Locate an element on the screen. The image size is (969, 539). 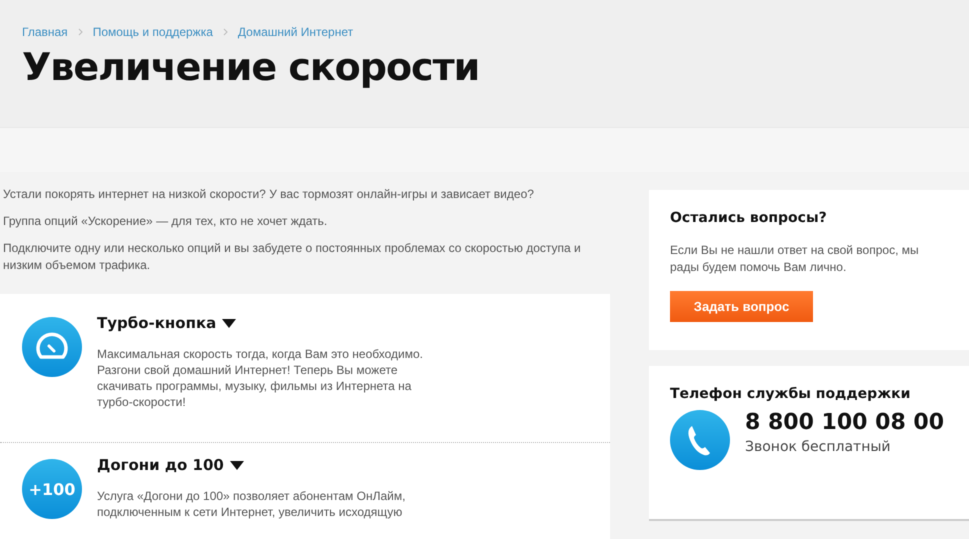
intro-text: Подключите одну или несколько опций и вы забудете о постоянных проблемах со скоростью доступа и низким объемом трафика. is located at coordinates (292, 257).